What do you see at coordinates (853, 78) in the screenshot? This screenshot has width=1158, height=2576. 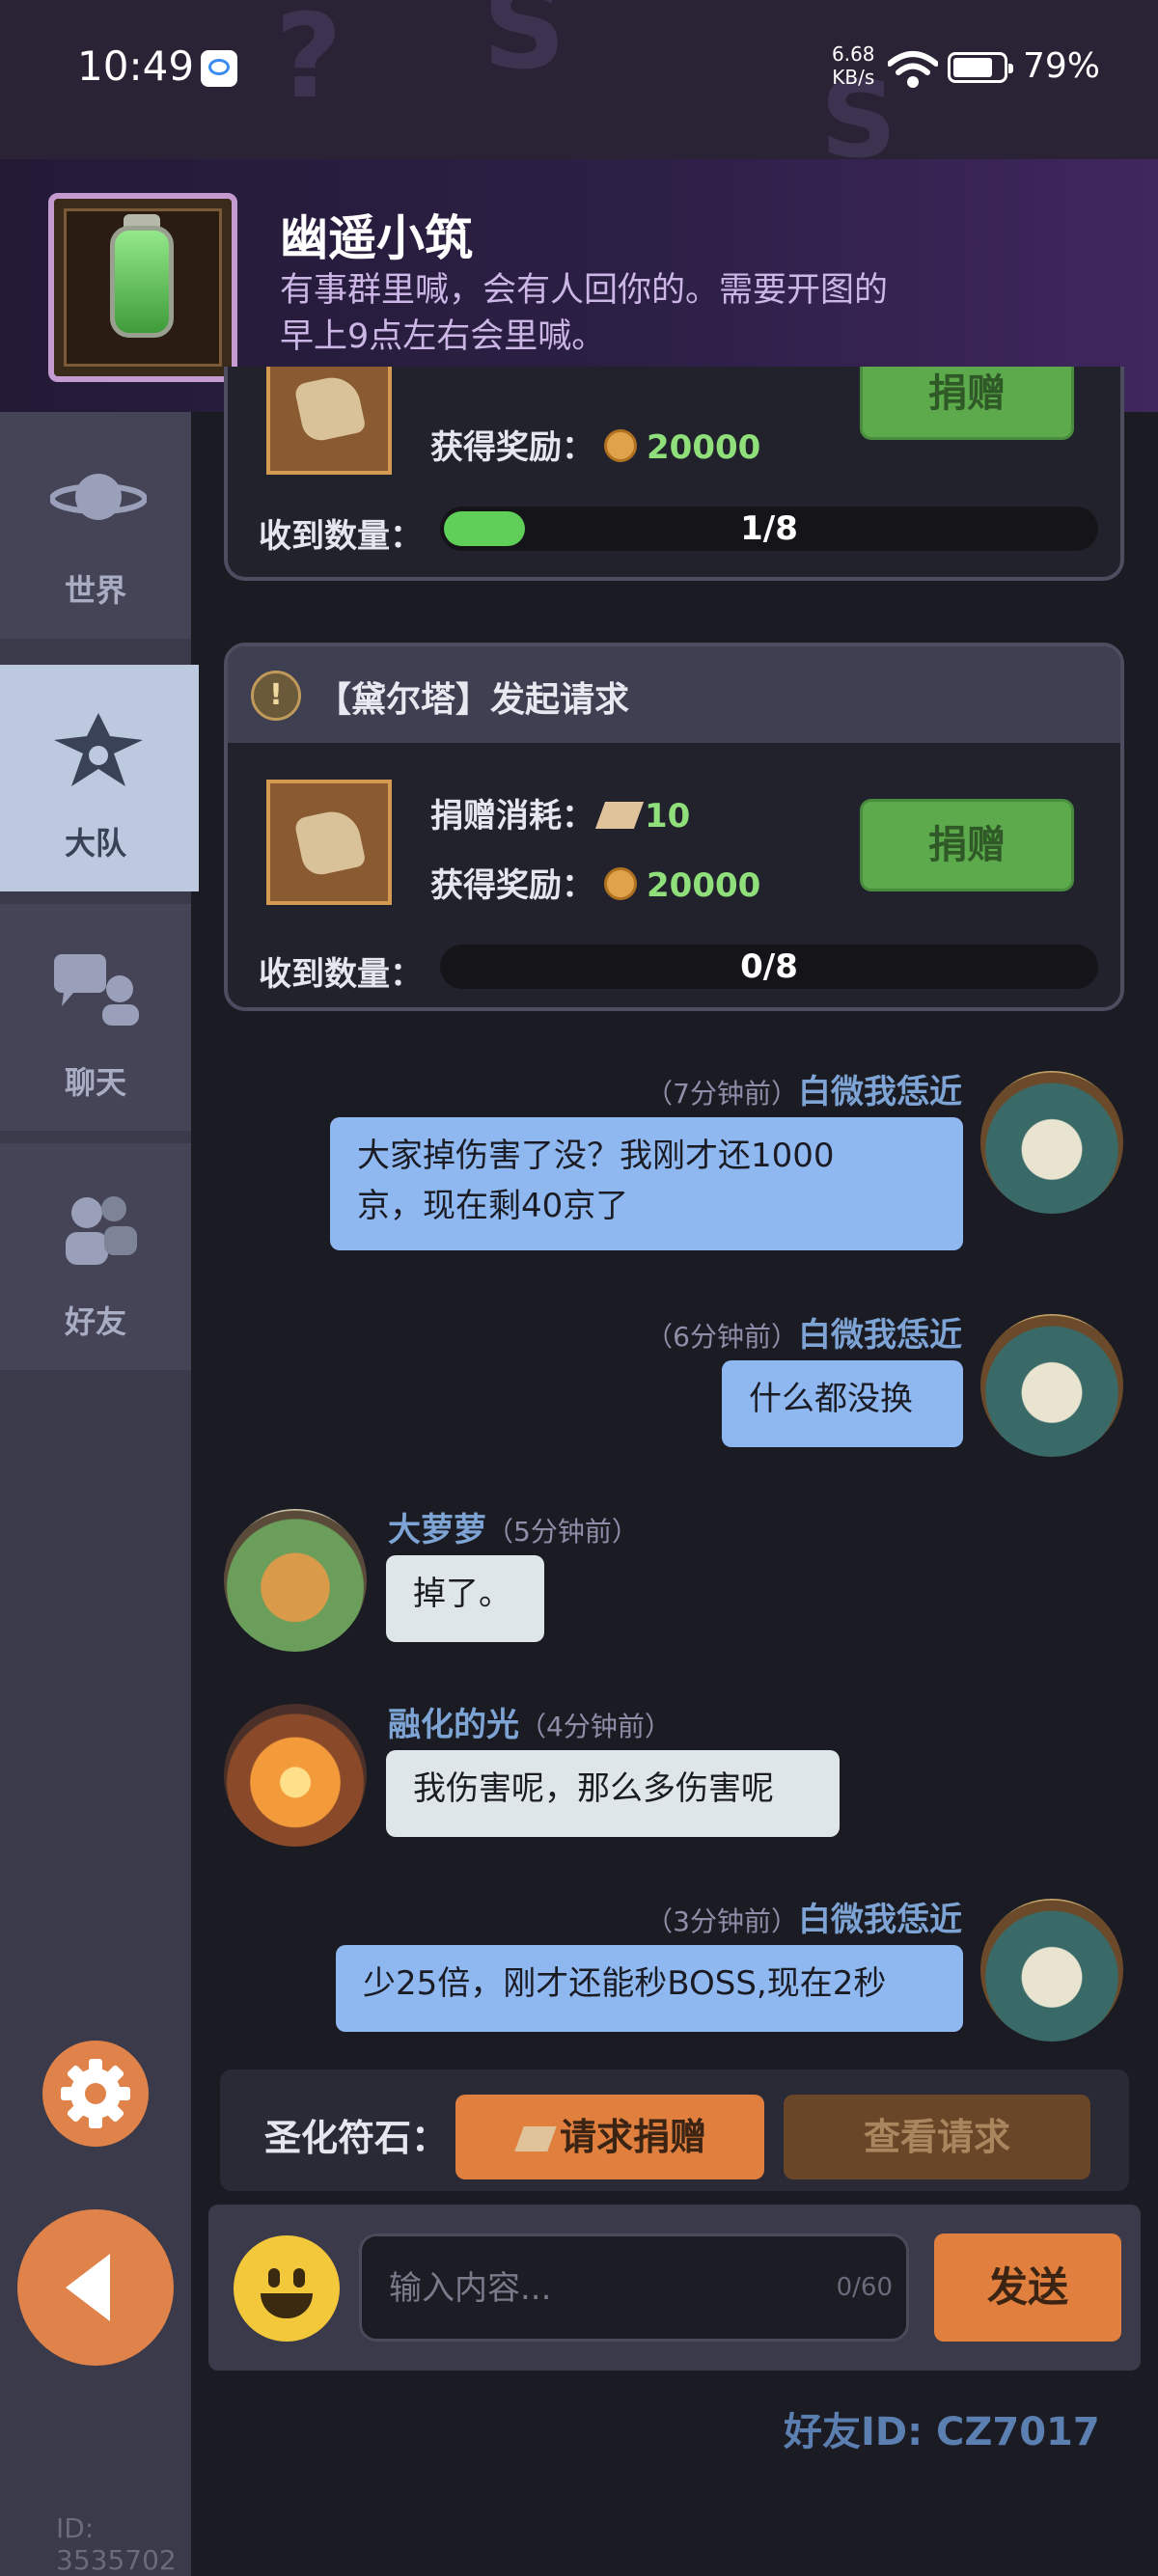 I see `network-speed-unit: KB/s` at bounding box center [853, 78].